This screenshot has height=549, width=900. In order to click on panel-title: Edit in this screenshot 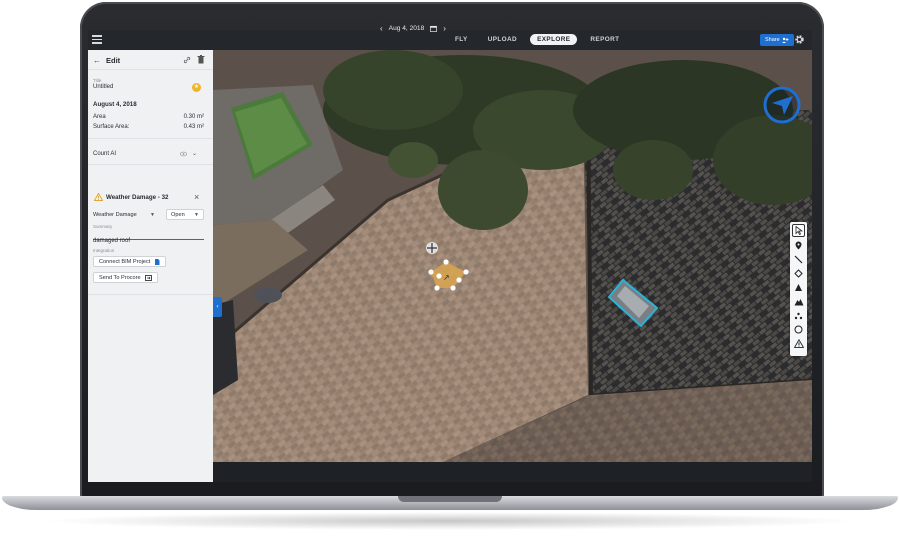, I will do `click(113, 60)`.